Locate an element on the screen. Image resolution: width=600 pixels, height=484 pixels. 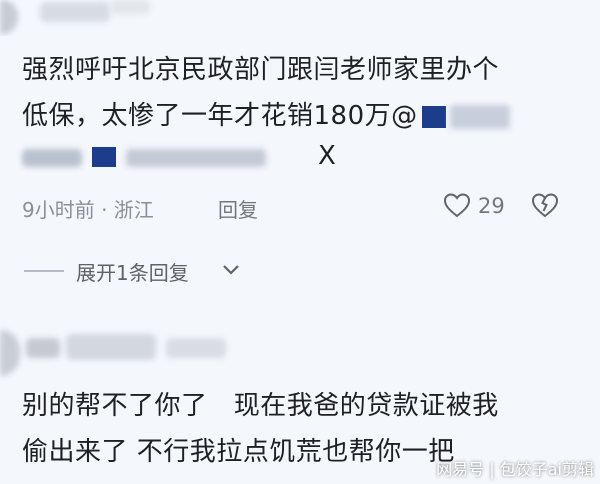
broken-heart-icon is located at coordinates (545, 205).